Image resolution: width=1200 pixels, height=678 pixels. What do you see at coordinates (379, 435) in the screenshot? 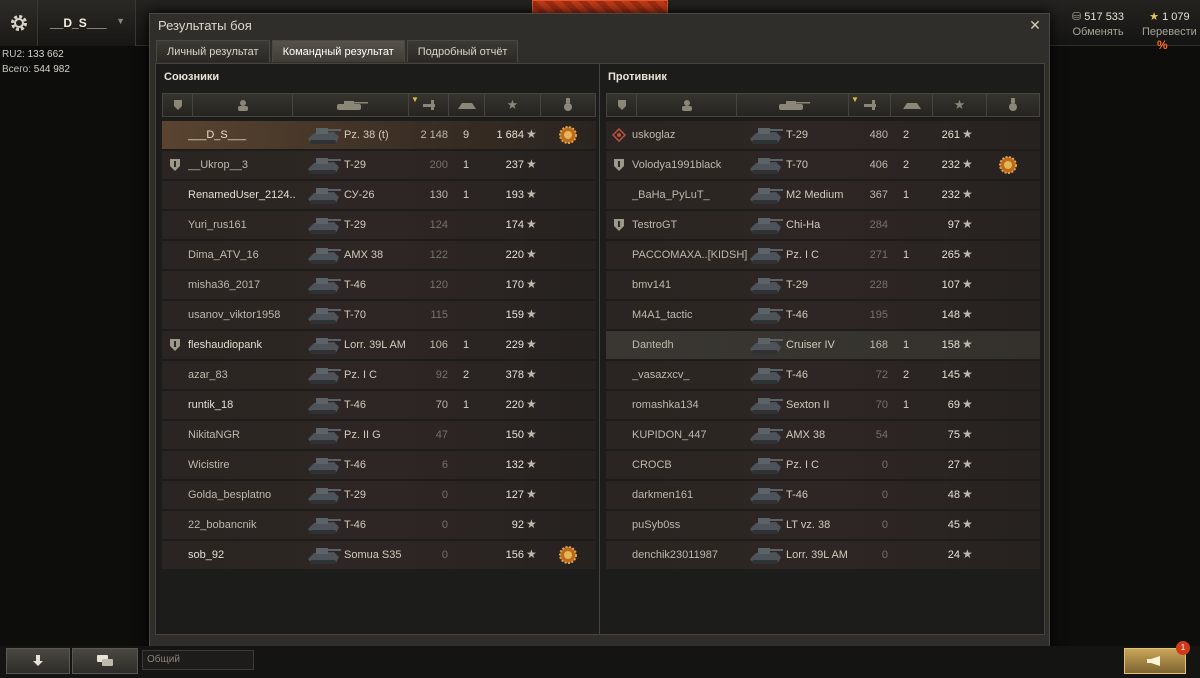
I see `table-row: NikitaNGR Pz. II G 47 150 ★` at bounding box center [379, 435].